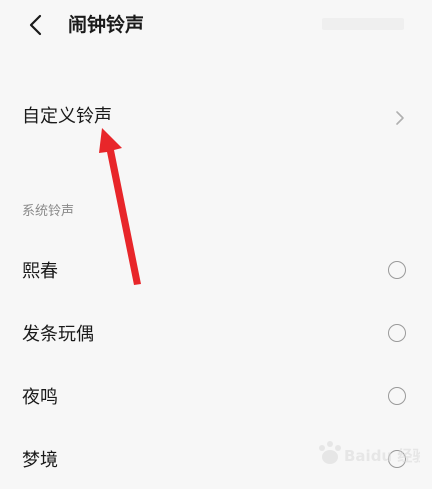  I want to click on ringtone-item: 熙春, so click(216, 272).